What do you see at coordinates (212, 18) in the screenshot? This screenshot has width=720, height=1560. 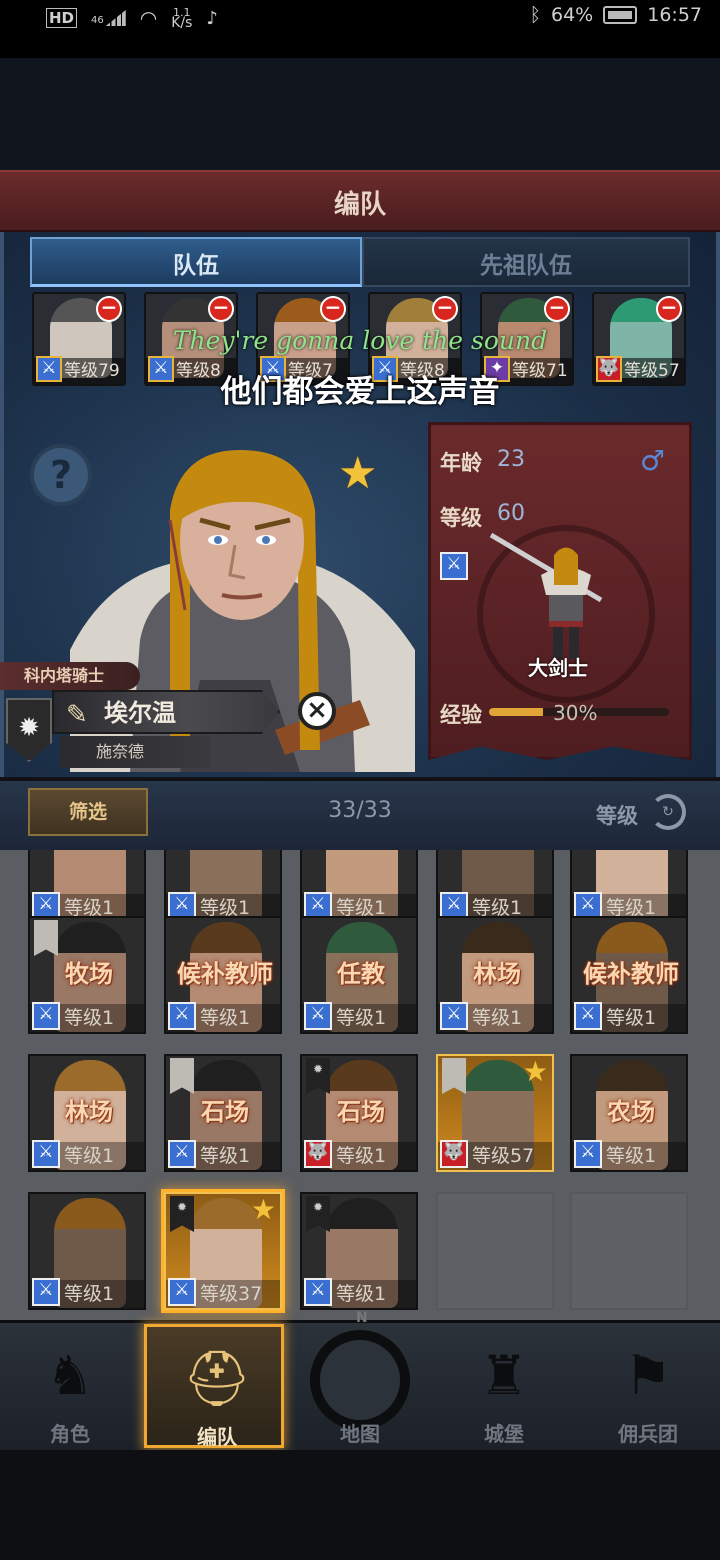 I see `notification-icon: ♪` at bounding box center [212, 18].